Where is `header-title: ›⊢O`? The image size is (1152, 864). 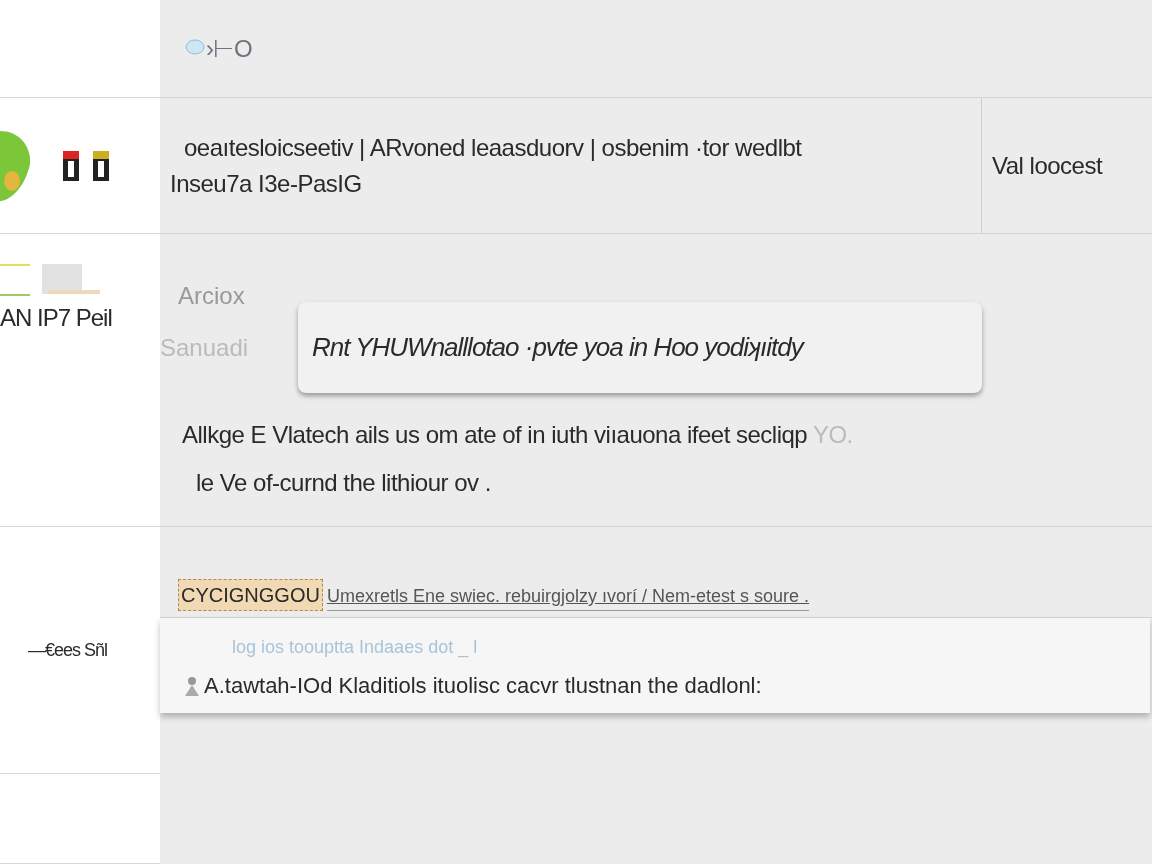
header-title: ›⊢O is located at coordinates (229, 48).